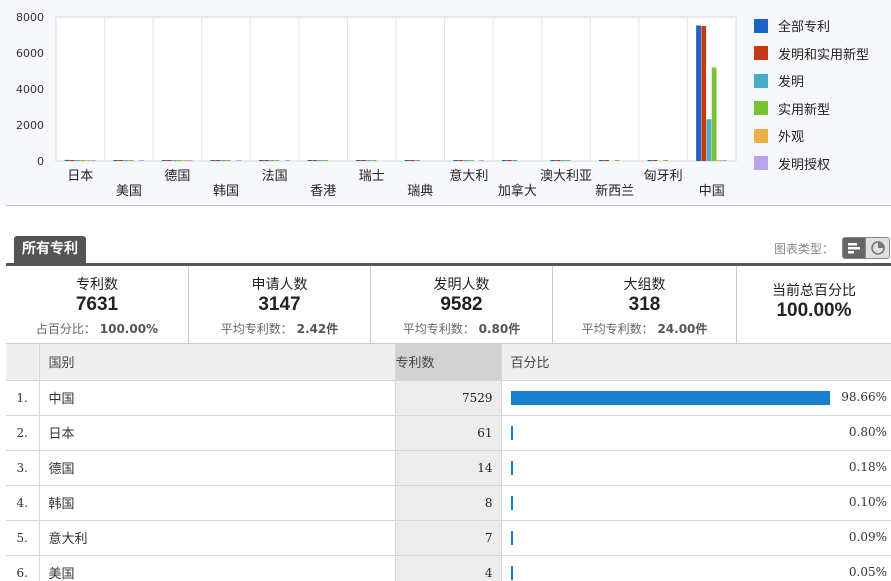 Image resolution: width=891 pixels, height=581 pixels. Describe the element at coordinates (217, 398) in the screenshot. I see `row-country: 中国` at that location.